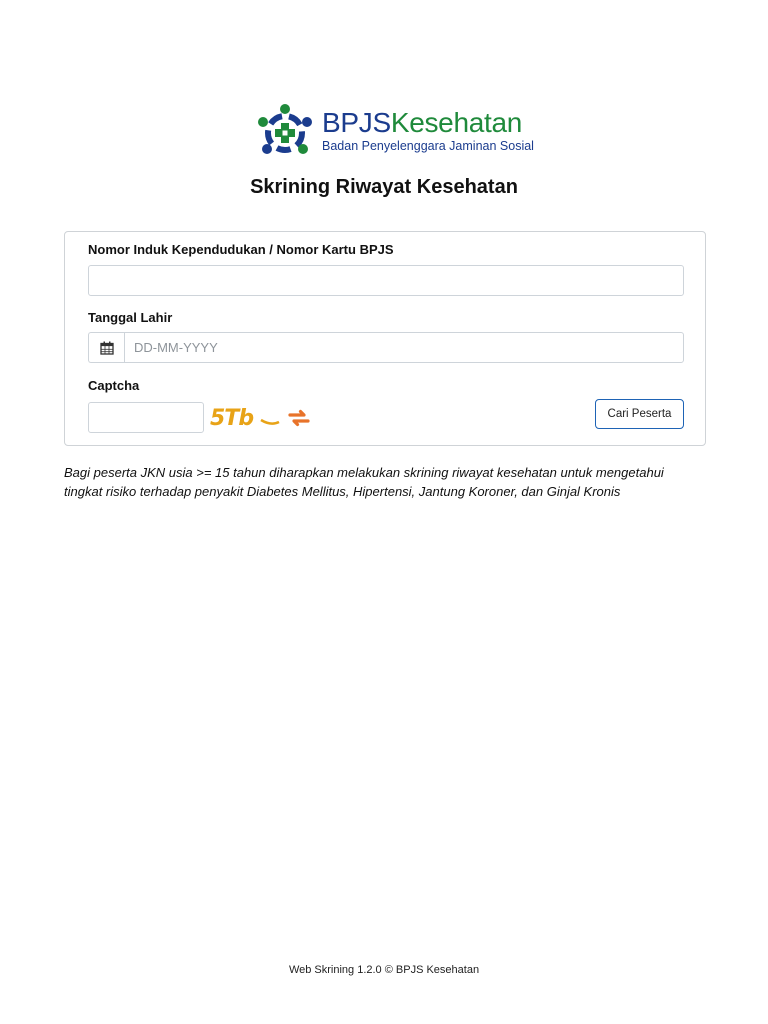  Describe the element at coordinates (299, 418) in the screenshot. I see `refresh-icon` at that location.